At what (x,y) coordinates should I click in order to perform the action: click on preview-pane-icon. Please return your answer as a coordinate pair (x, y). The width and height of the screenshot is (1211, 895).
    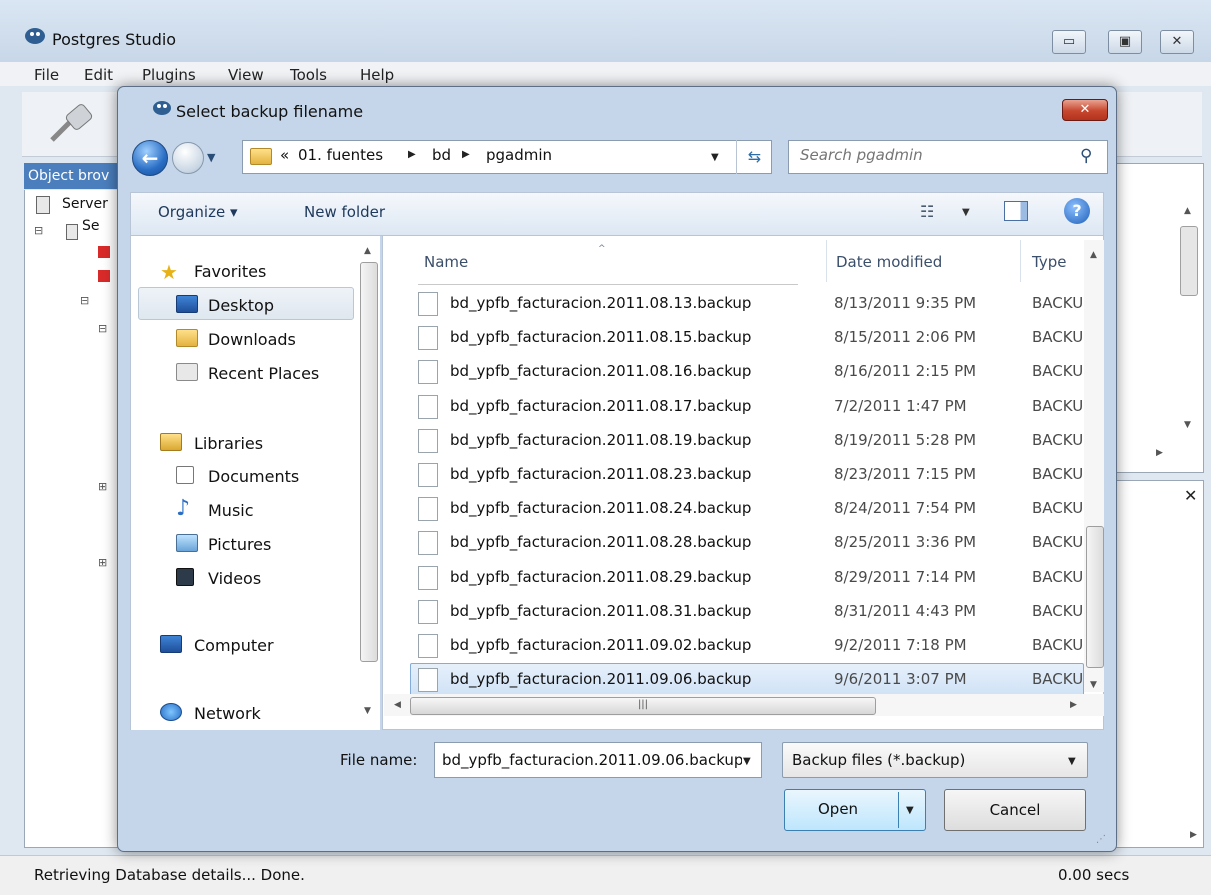
    Looking at the image, I should click on (1016, 211).